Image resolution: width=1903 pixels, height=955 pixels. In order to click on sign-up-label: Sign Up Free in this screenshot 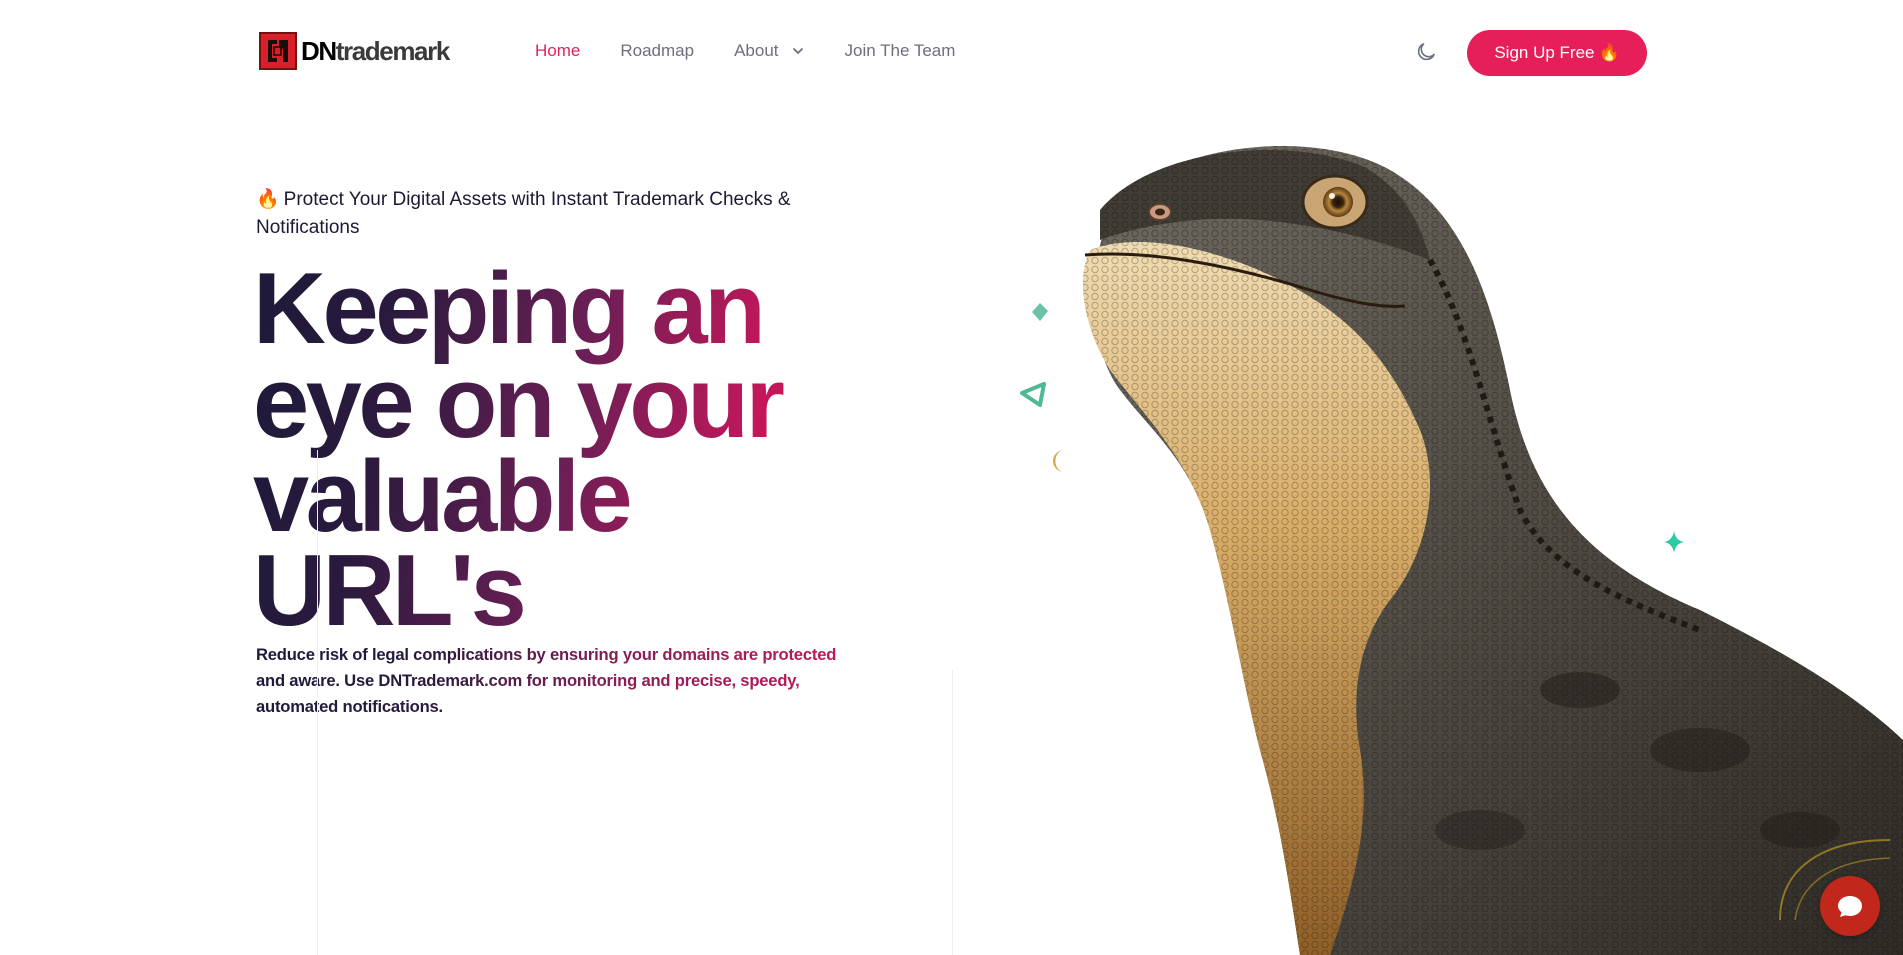, I will do `click(1544, 52)`.